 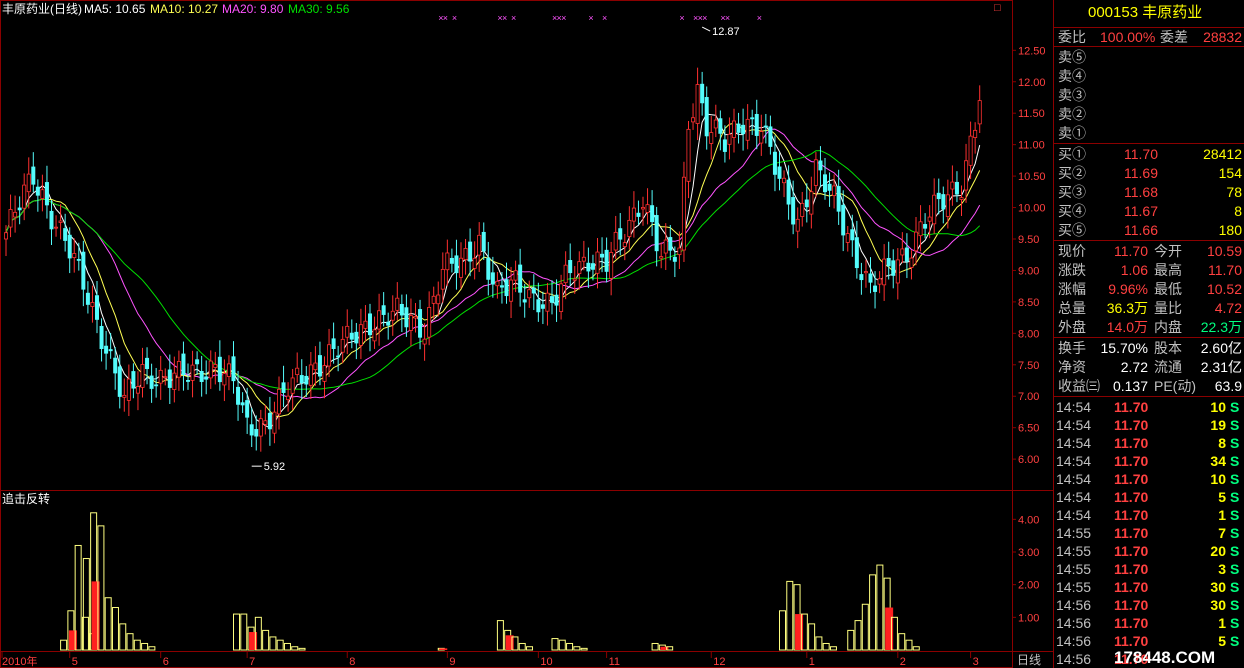 What do you see at coordinates (719, 662) in the screenshot?
I see `date-tick-label: 12` at bounding box center [719, 662].